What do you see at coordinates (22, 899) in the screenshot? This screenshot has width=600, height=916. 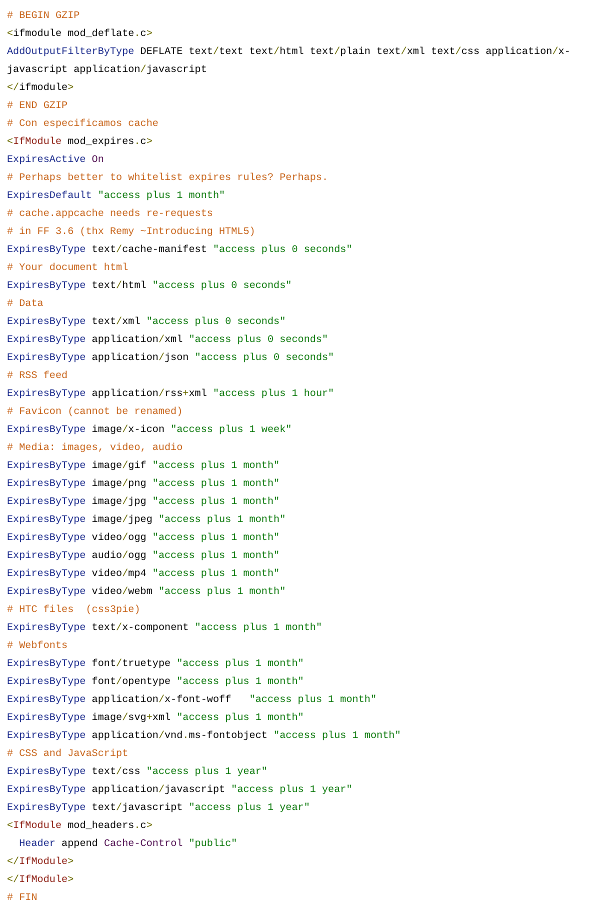 I see `code-line: # FIN` at bounding box center [22, 899].